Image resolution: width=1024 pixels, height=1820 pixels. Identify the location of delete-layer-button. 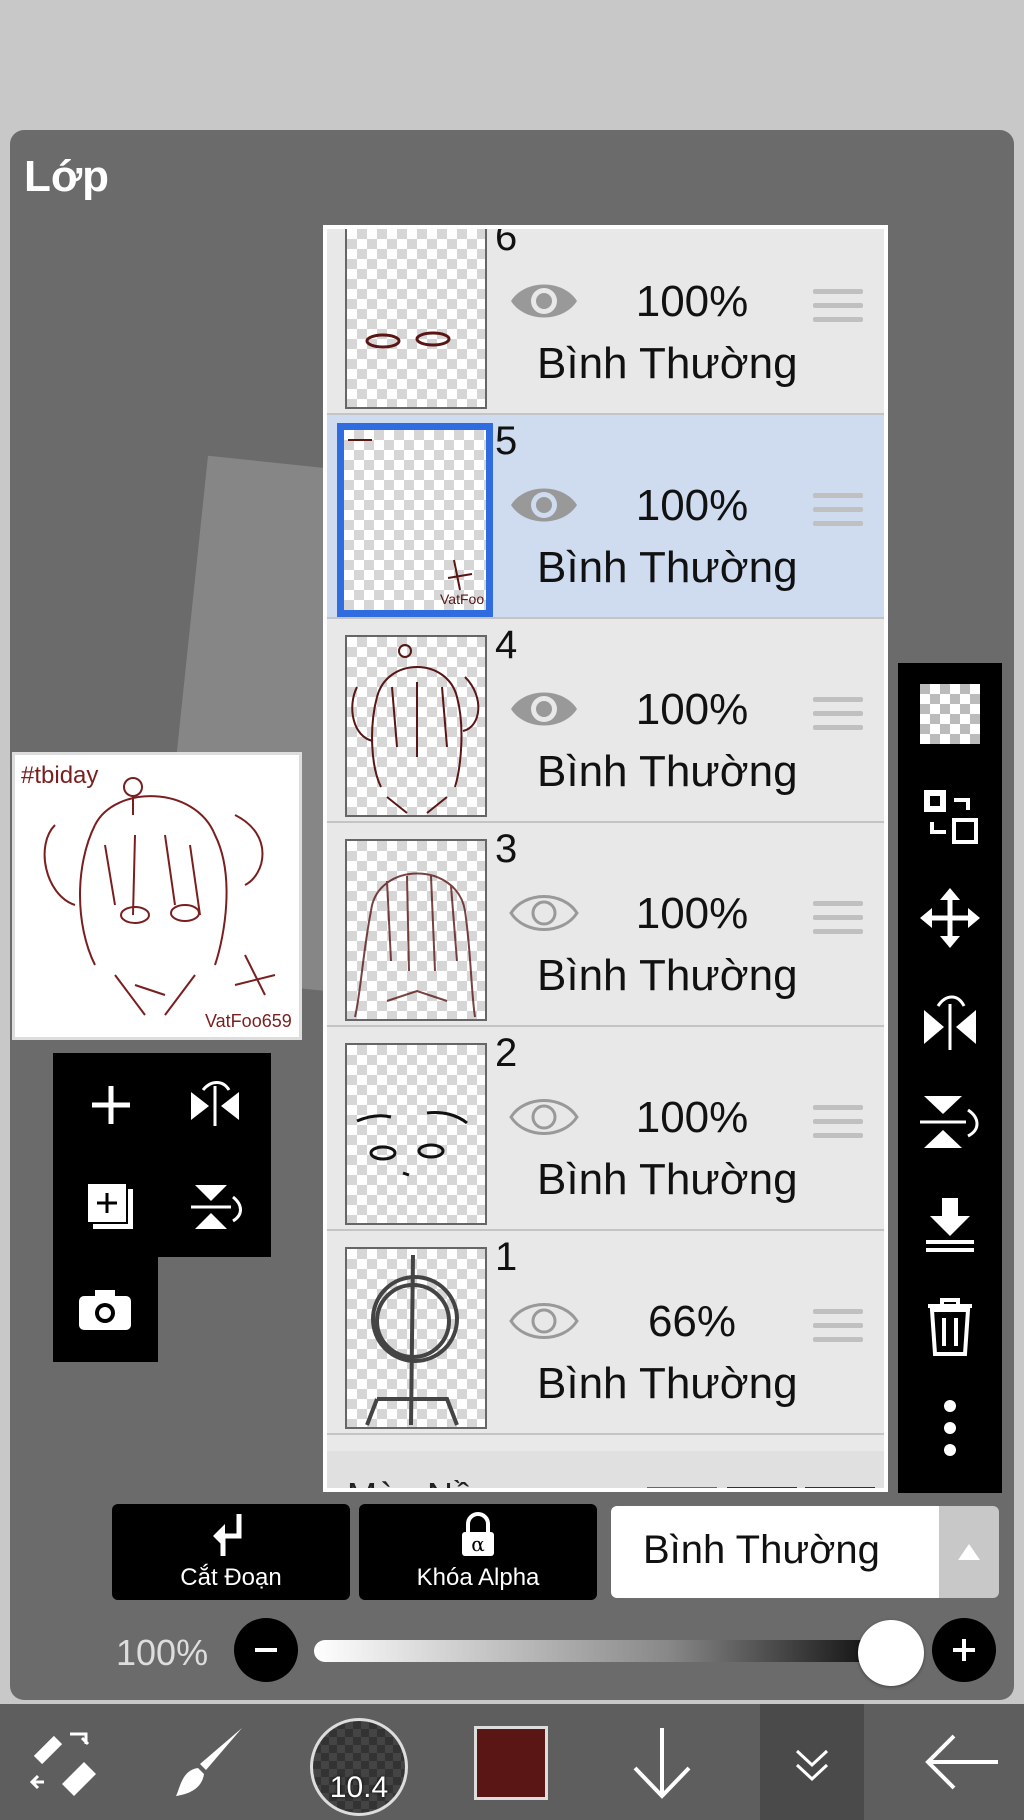
(950, 1326).